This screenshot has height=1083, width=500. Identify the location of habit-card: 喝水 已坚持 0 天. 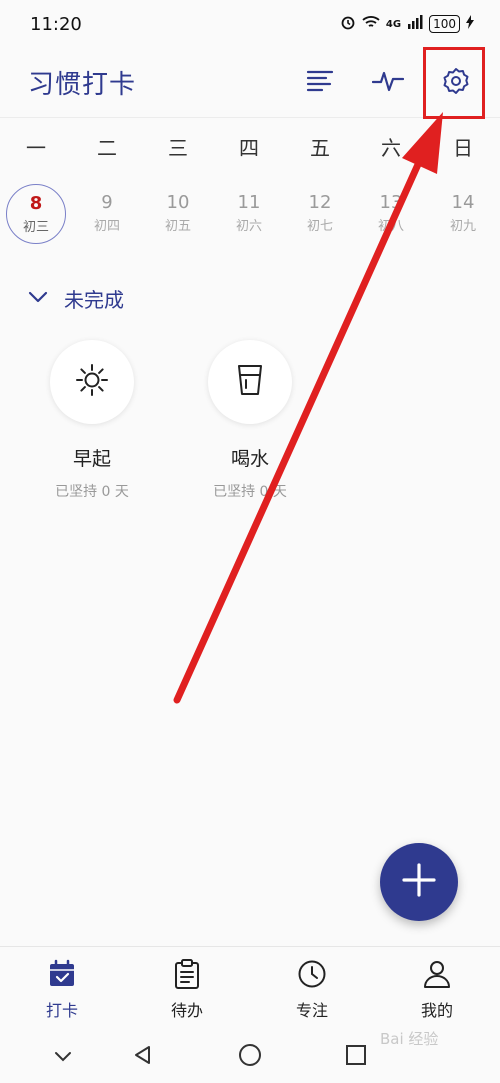
(250, 420).